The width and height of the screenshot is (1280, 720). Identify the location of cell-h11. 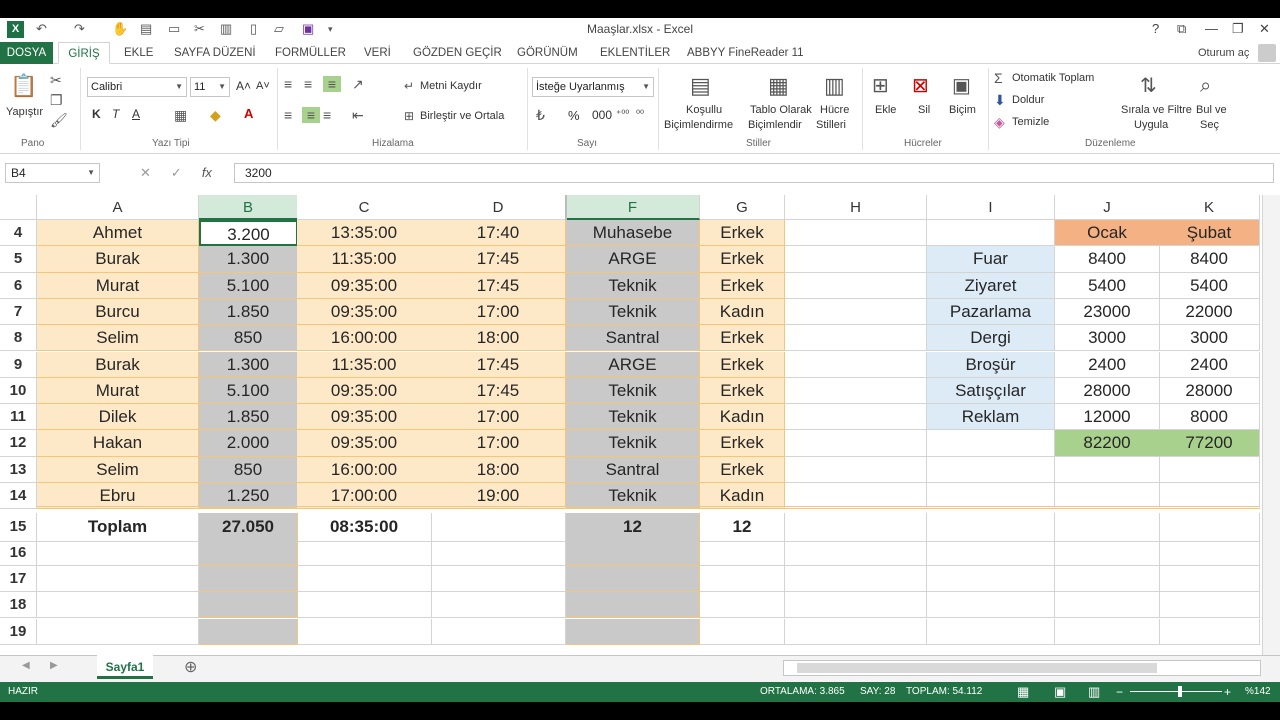
(856, 417).